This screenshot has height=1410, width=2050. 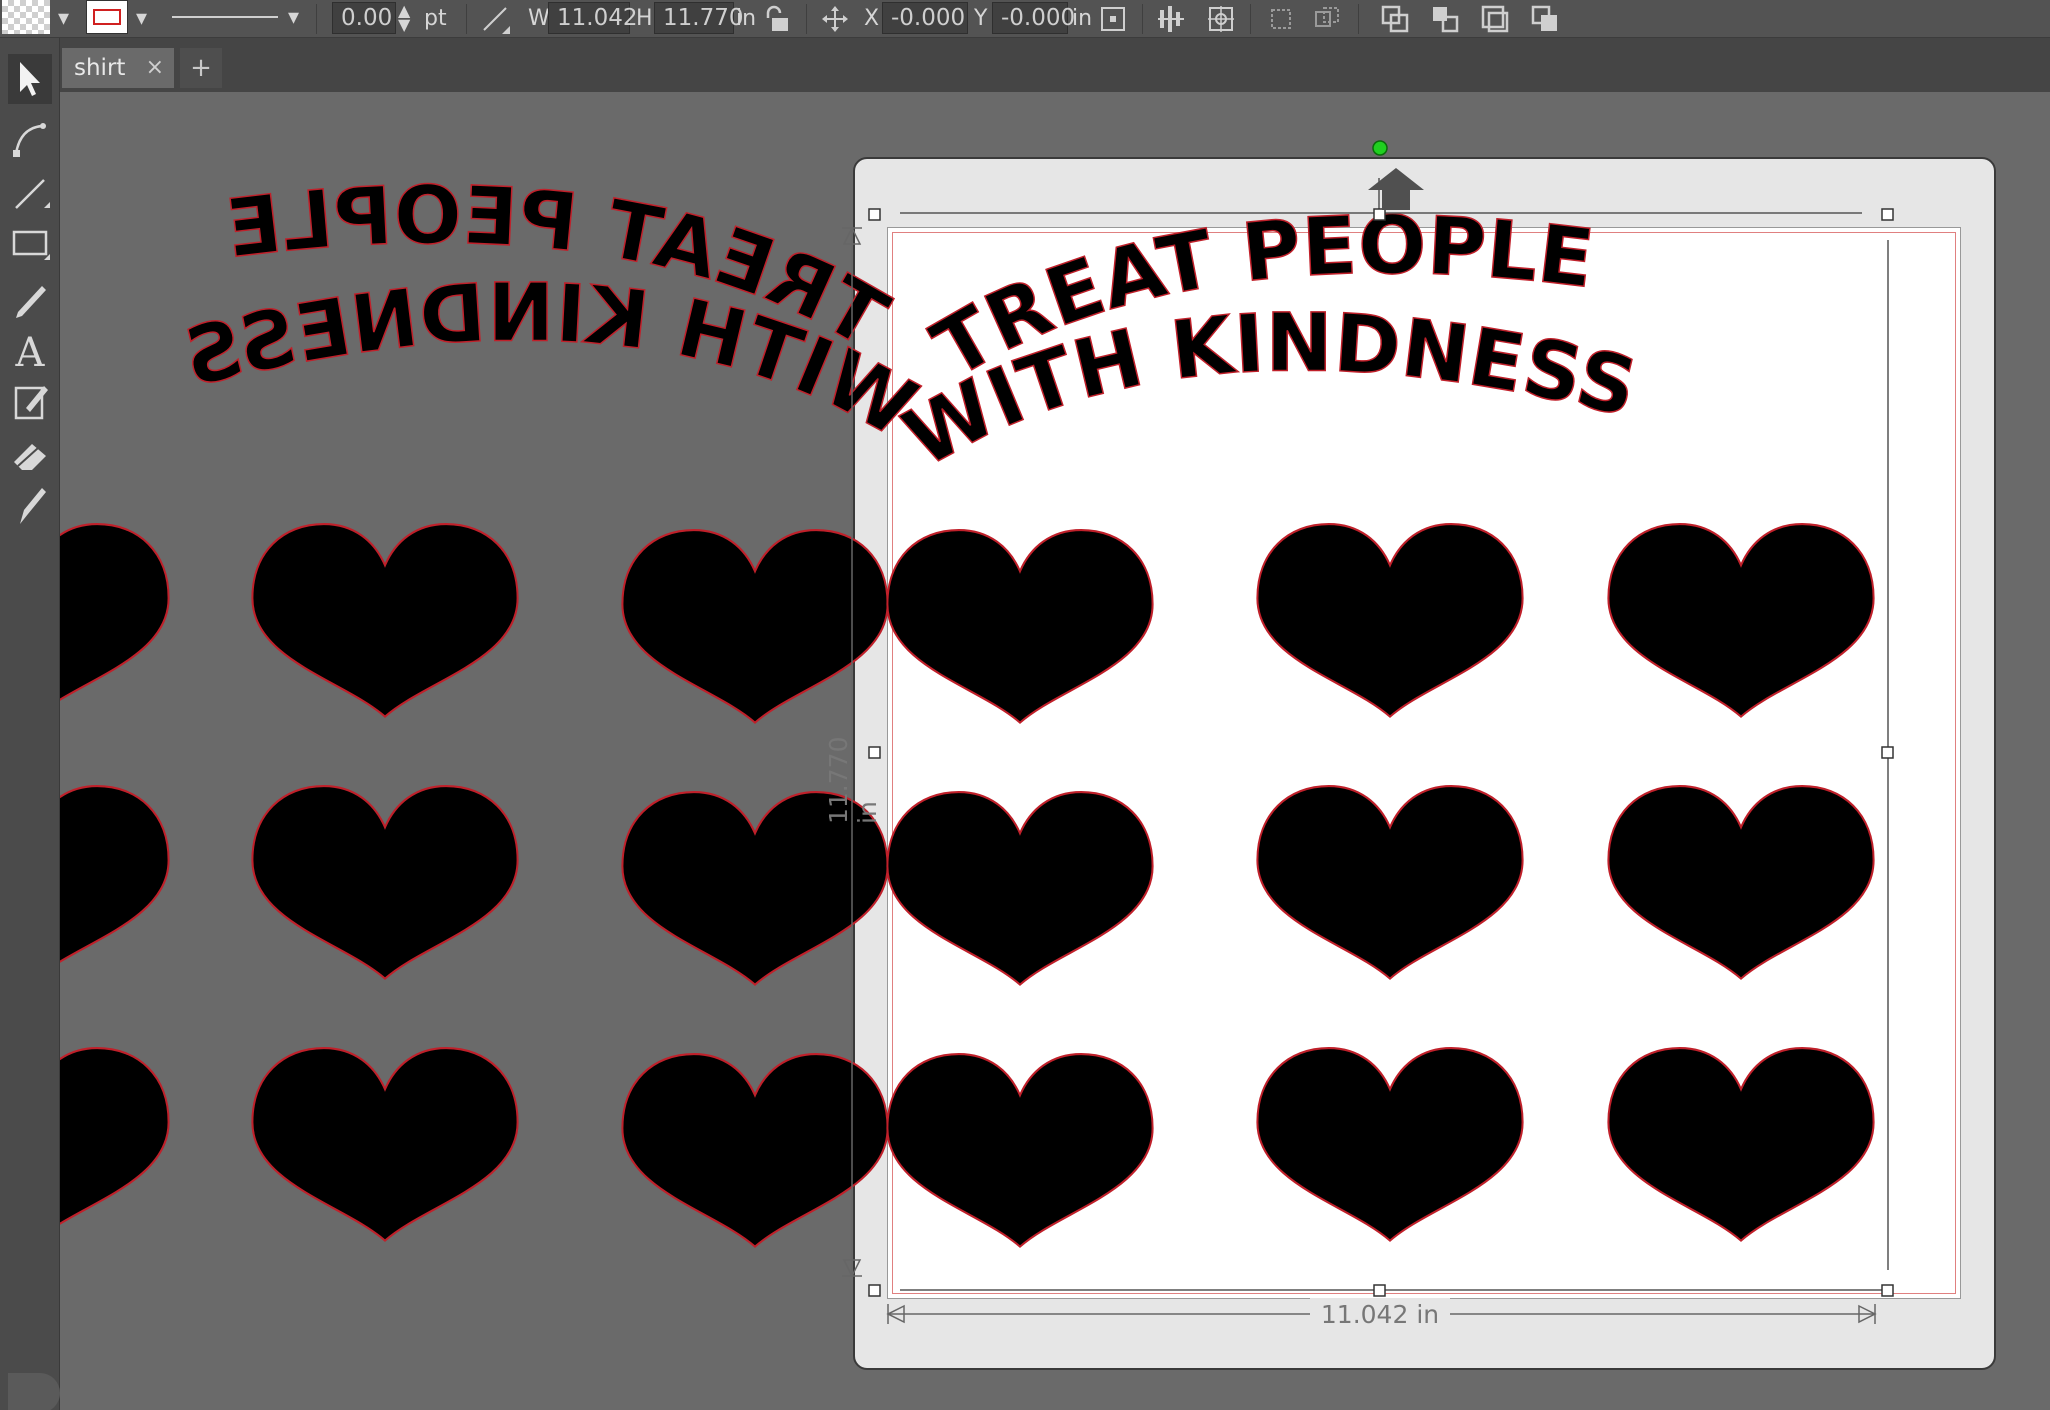 What do you see at coordinates (853, 780) in the screenshot?
I see `height-dimension-label: 11.770 in` at bounding box center [853, 780].